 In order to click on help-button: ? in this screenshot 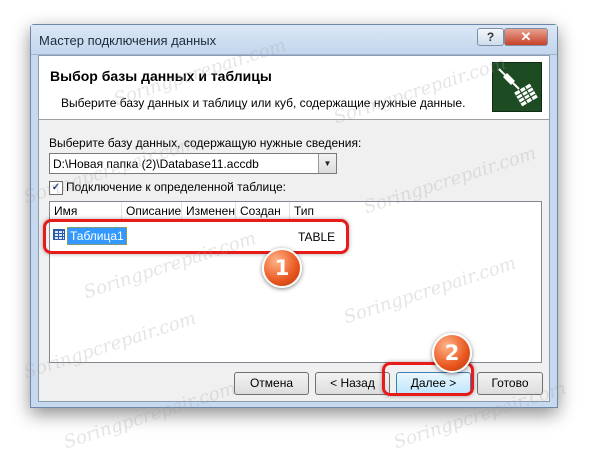, I will do `click(490, 37)`.